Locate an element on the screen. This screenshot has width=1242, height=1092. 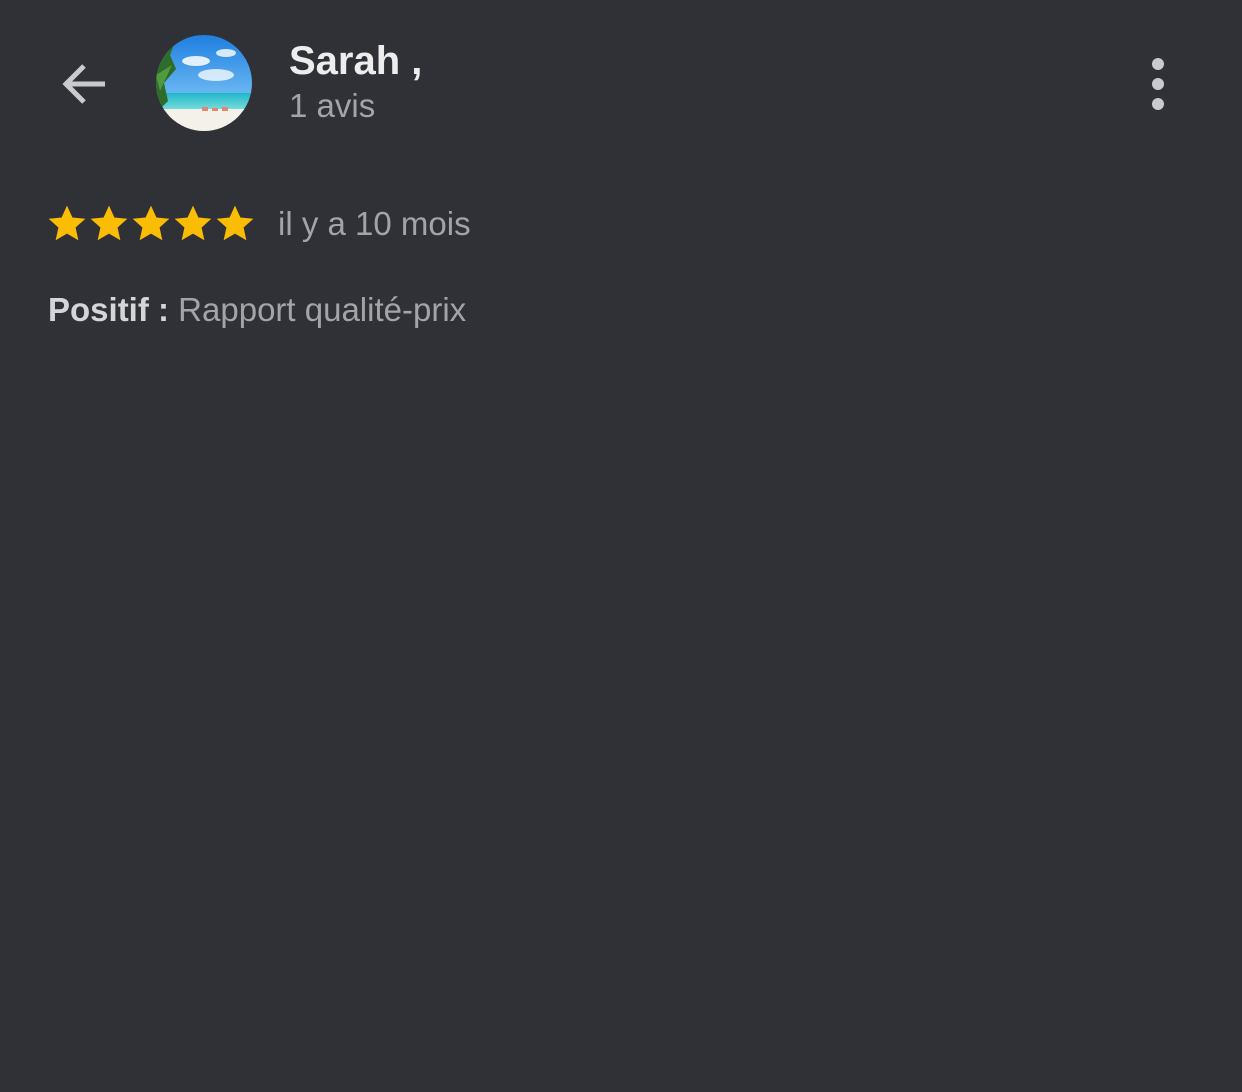
review-body: Positif : Rapport qualité-prix is located at coordinates (257, 310).